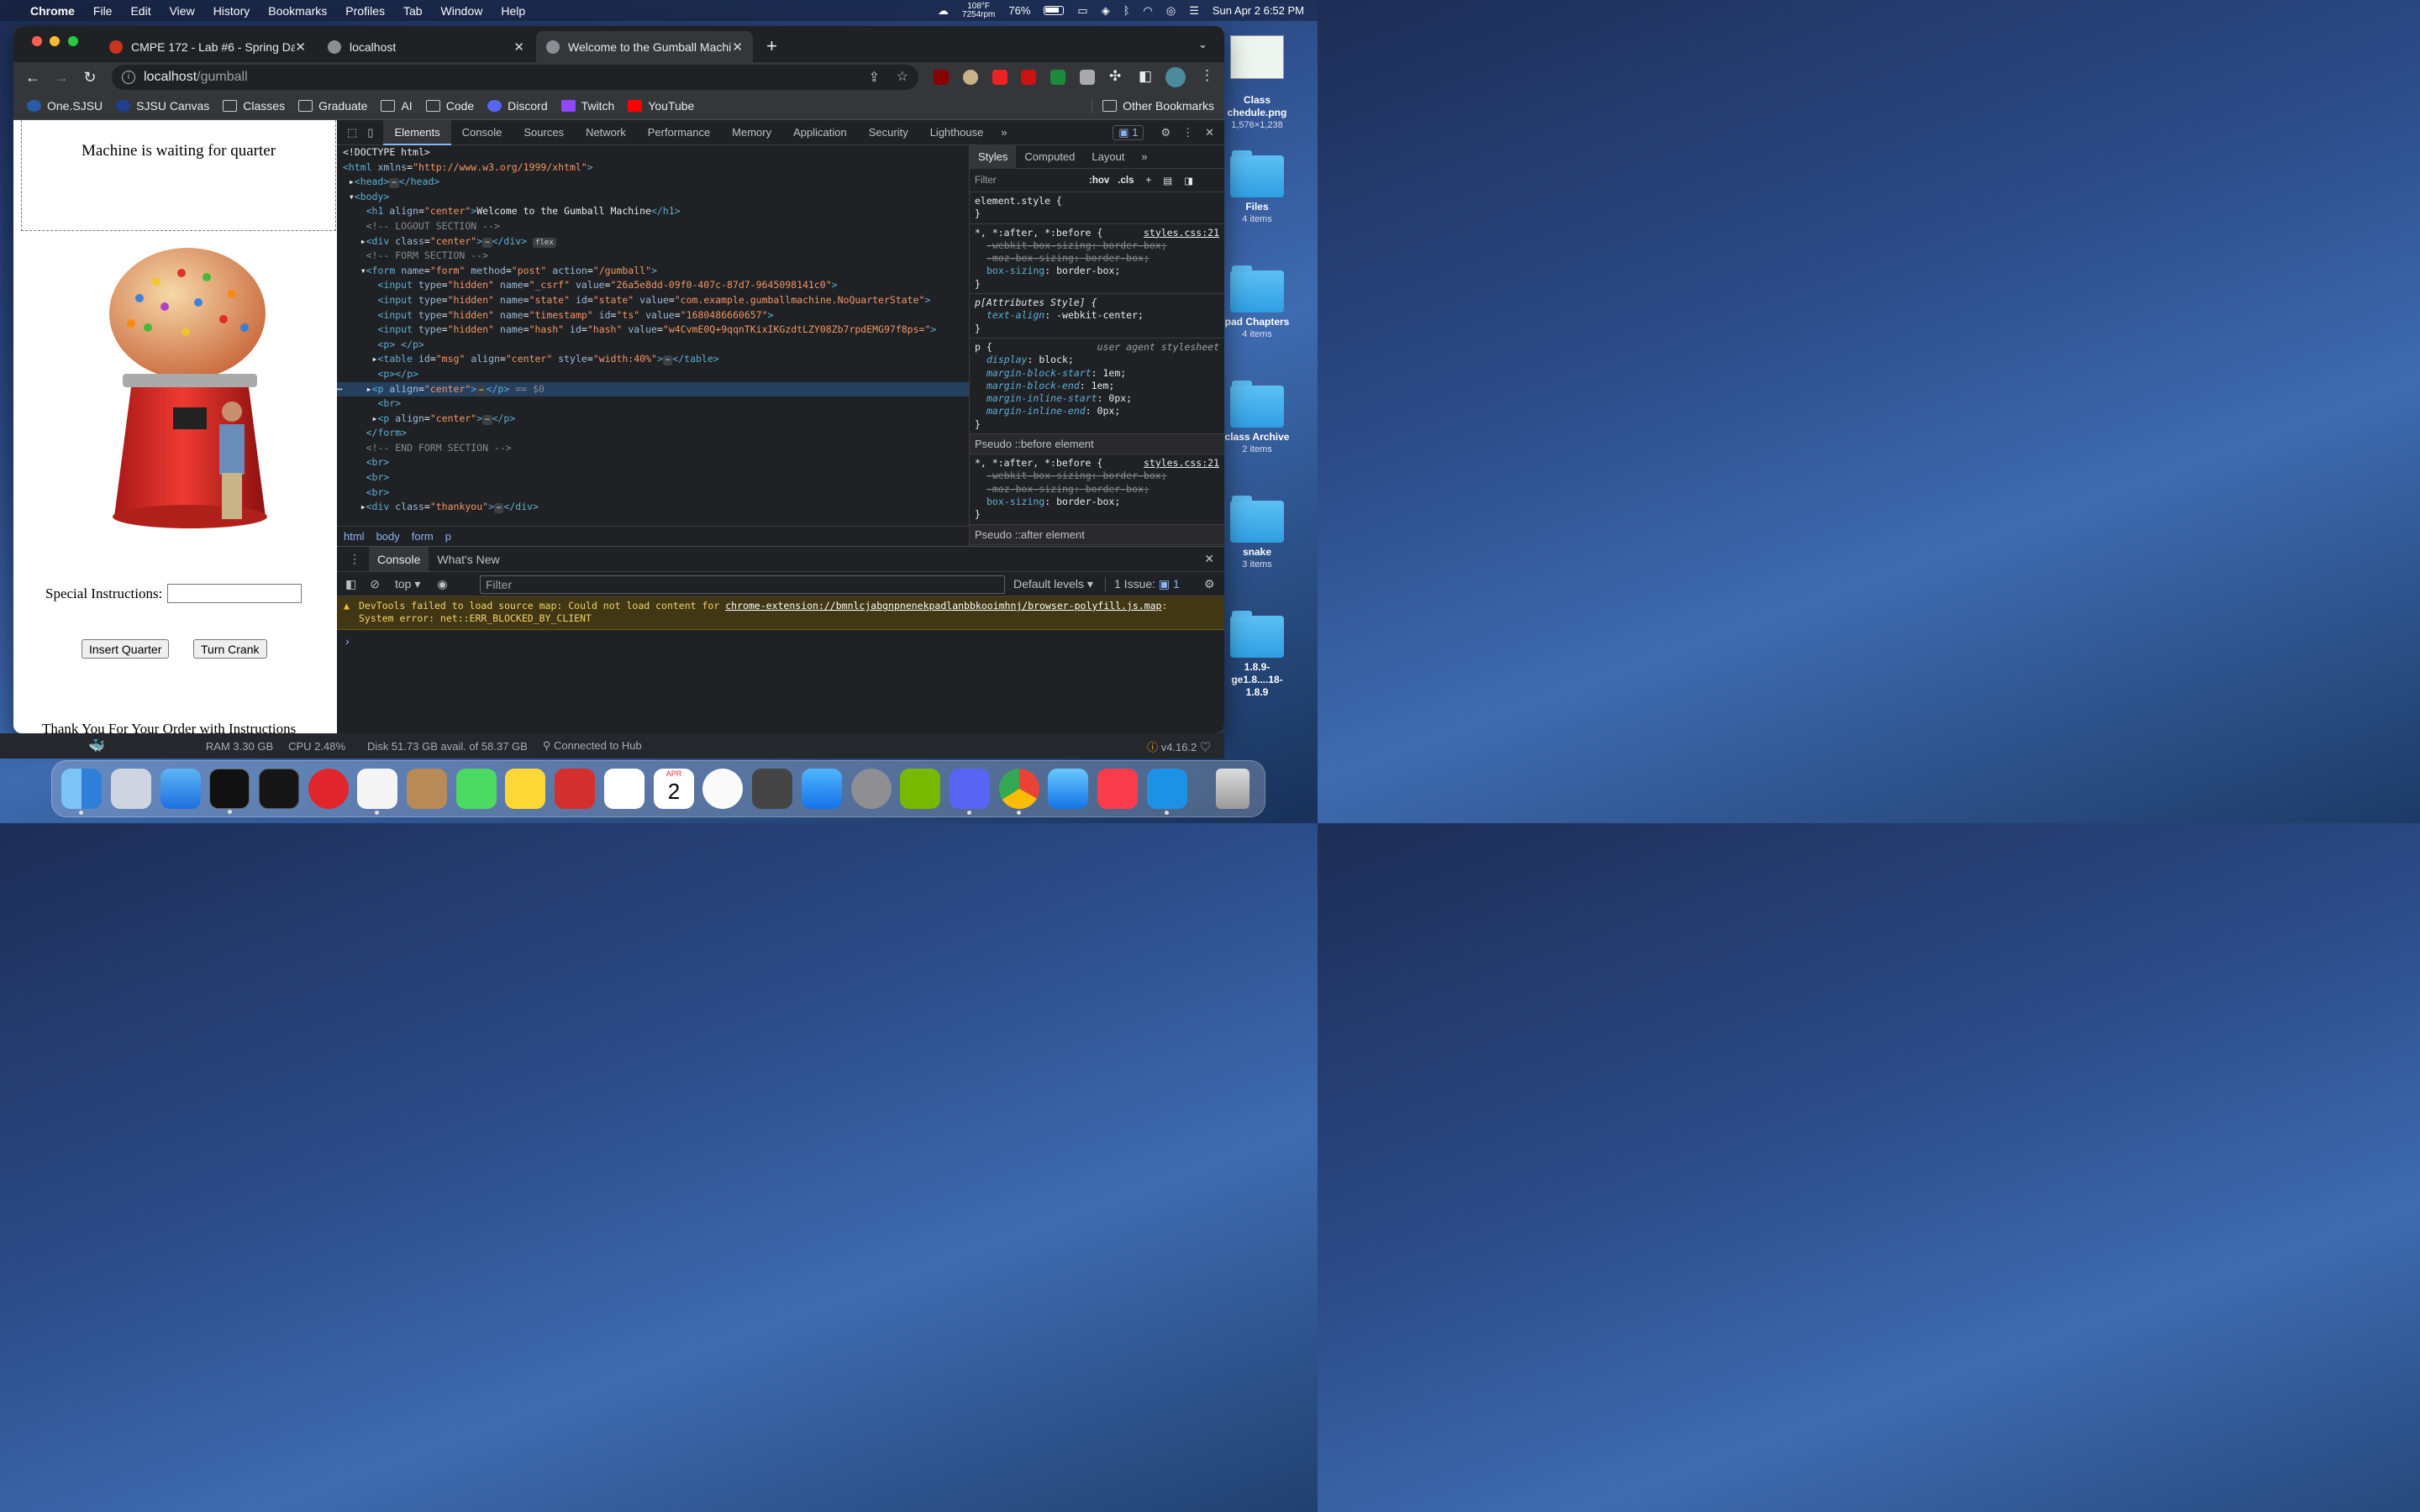 Image resolution: width=2420 pixels, height=1512 pixels. Describe the element at coordinates (140, 11) in the screenshot. I see `menu-edit: Edit` at that location.